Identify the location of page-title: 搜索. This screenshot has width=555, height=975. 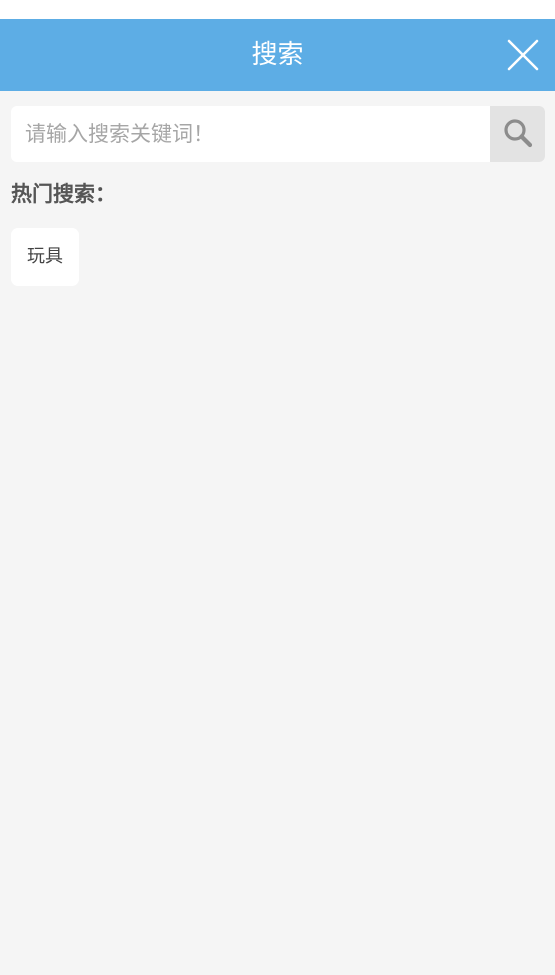
(277, 55).